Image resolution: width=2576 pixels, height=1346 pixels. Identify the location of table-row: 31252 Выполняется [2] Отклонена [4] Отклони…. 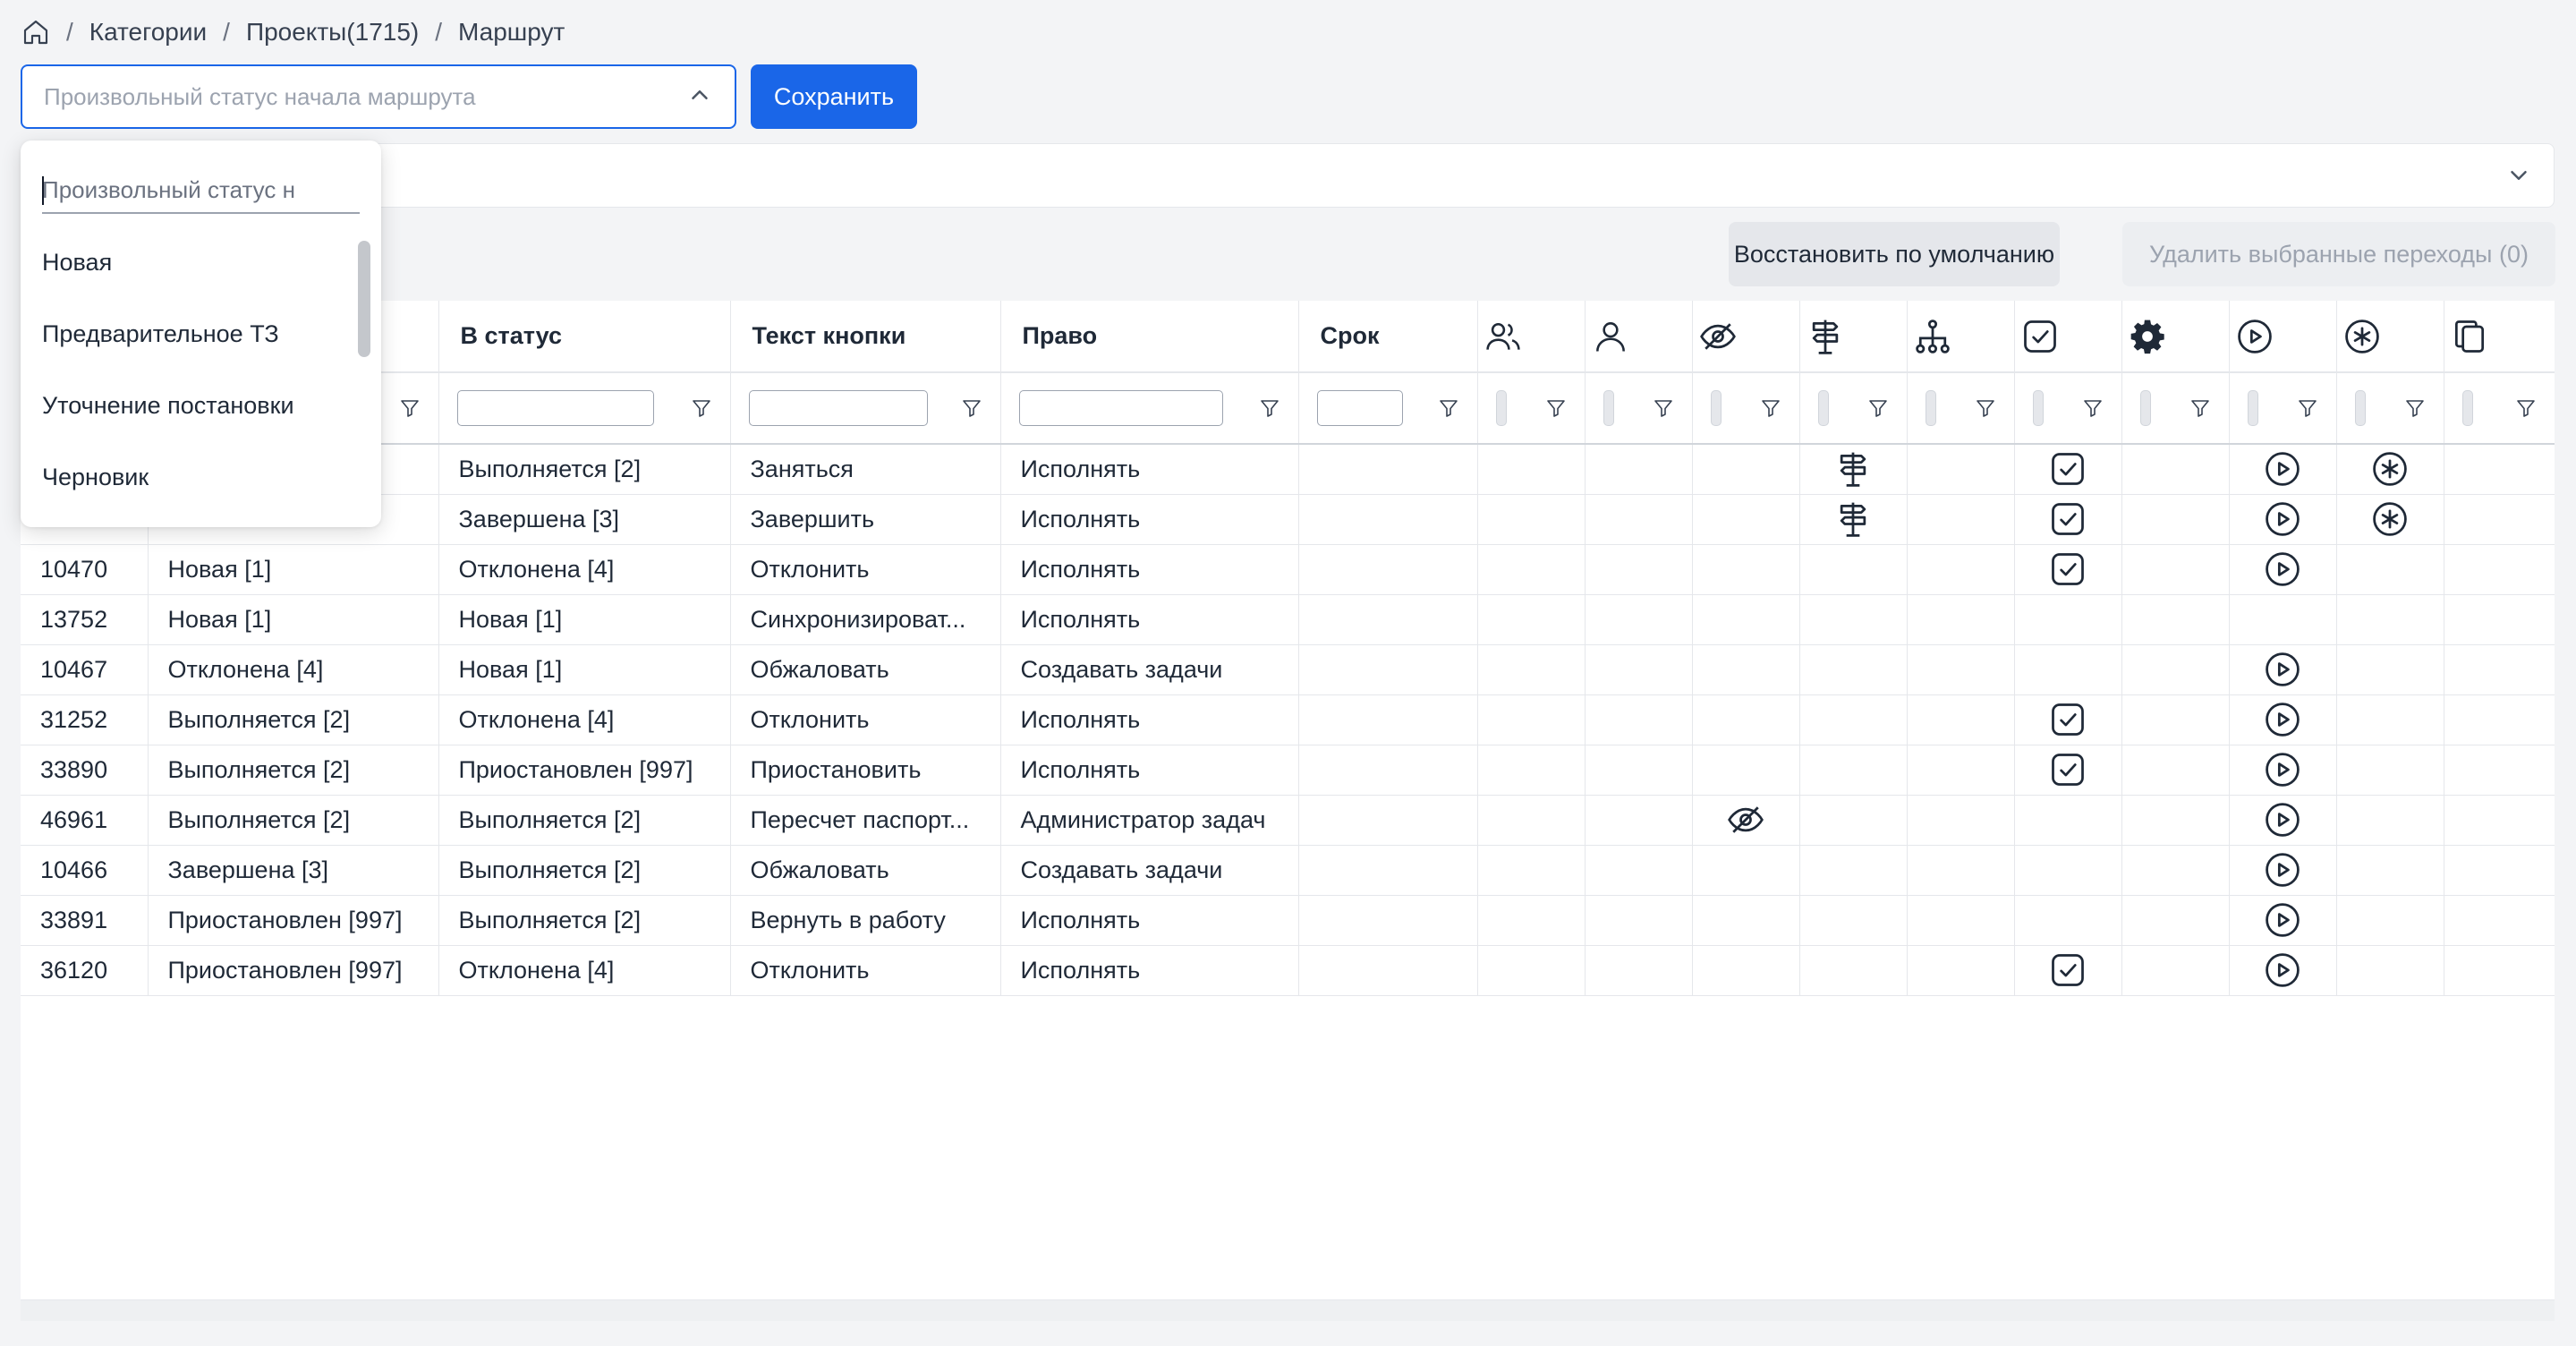
(1288, 719).